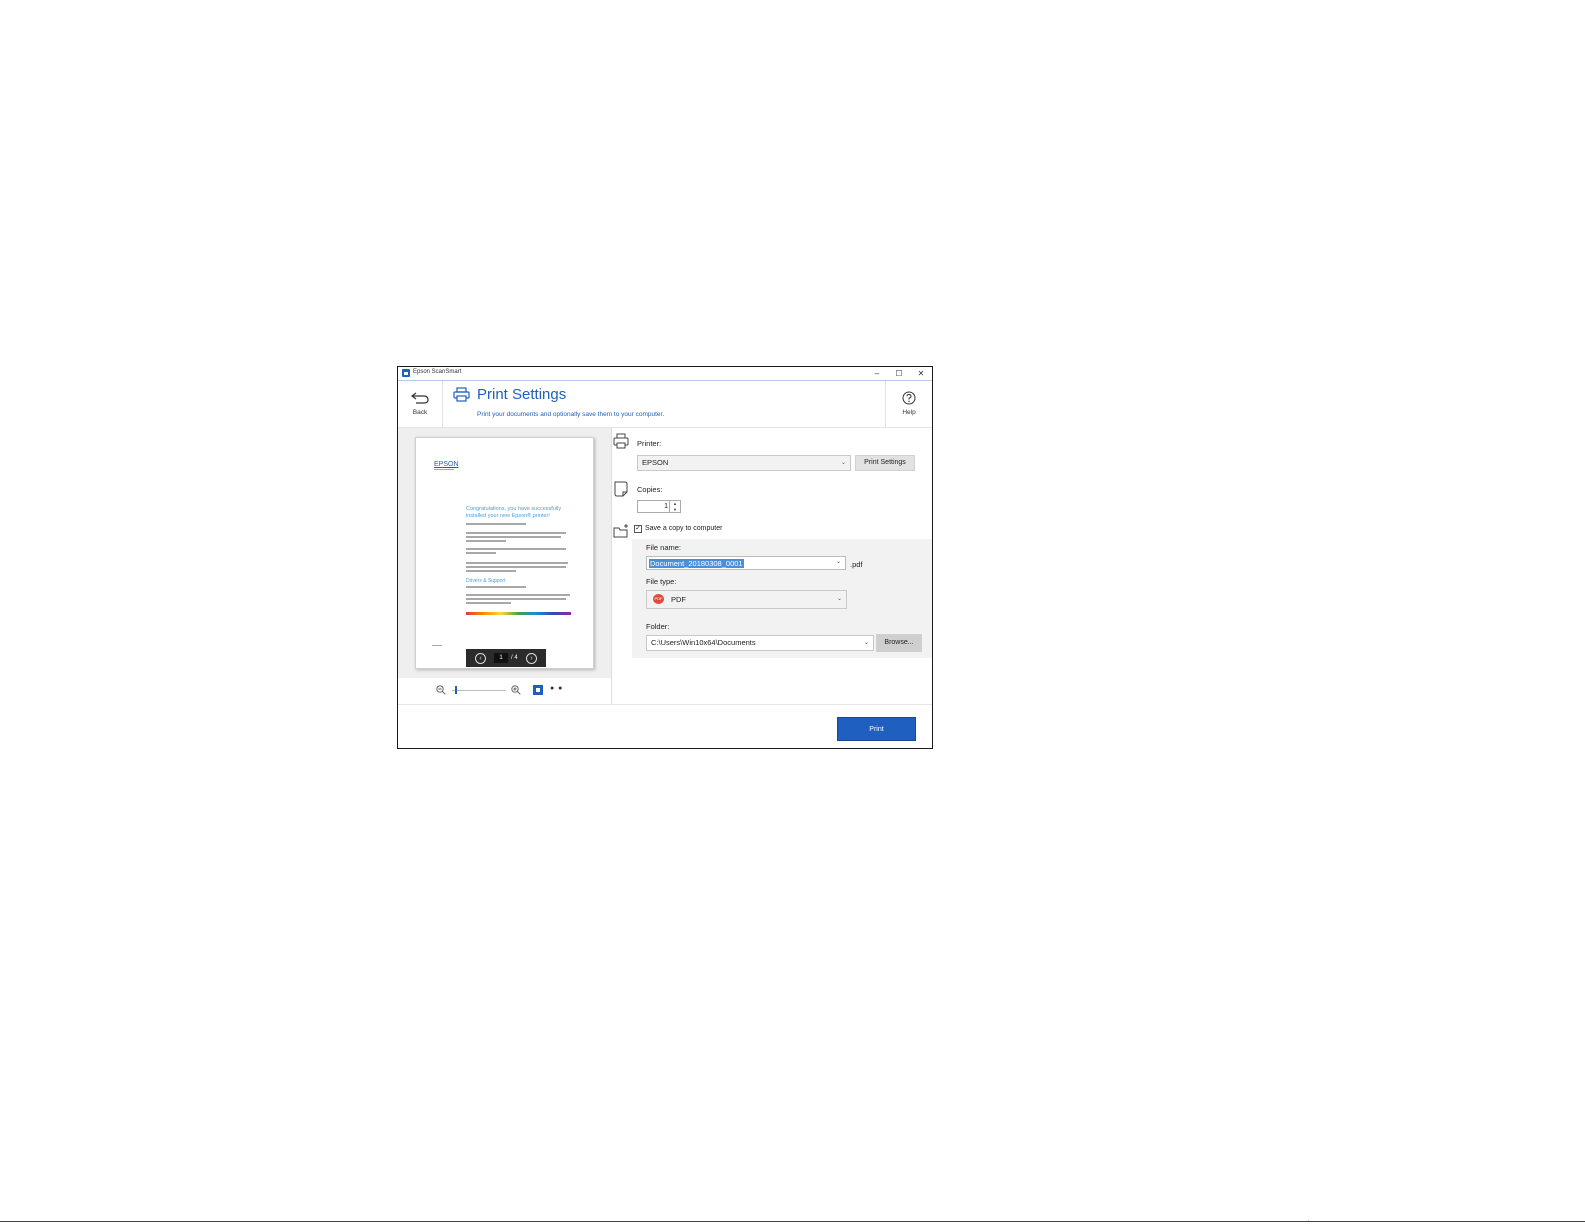 The image size is (1585, 1225). Describe the element at coordinates (620, 531) in the screenshot. I see `folder-save-icon` at that location.